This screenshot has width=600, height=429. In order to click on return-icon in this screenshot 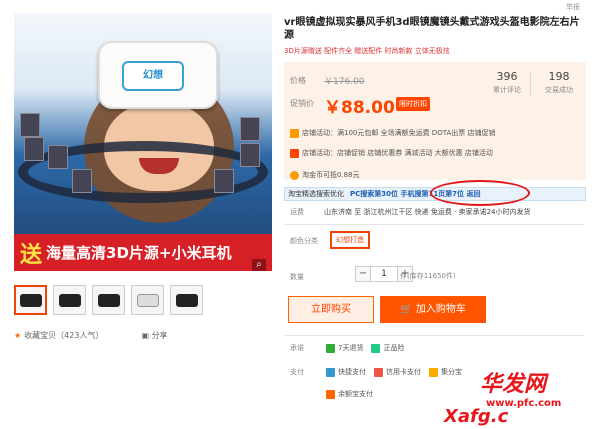, I will do `click(330, 348)`.